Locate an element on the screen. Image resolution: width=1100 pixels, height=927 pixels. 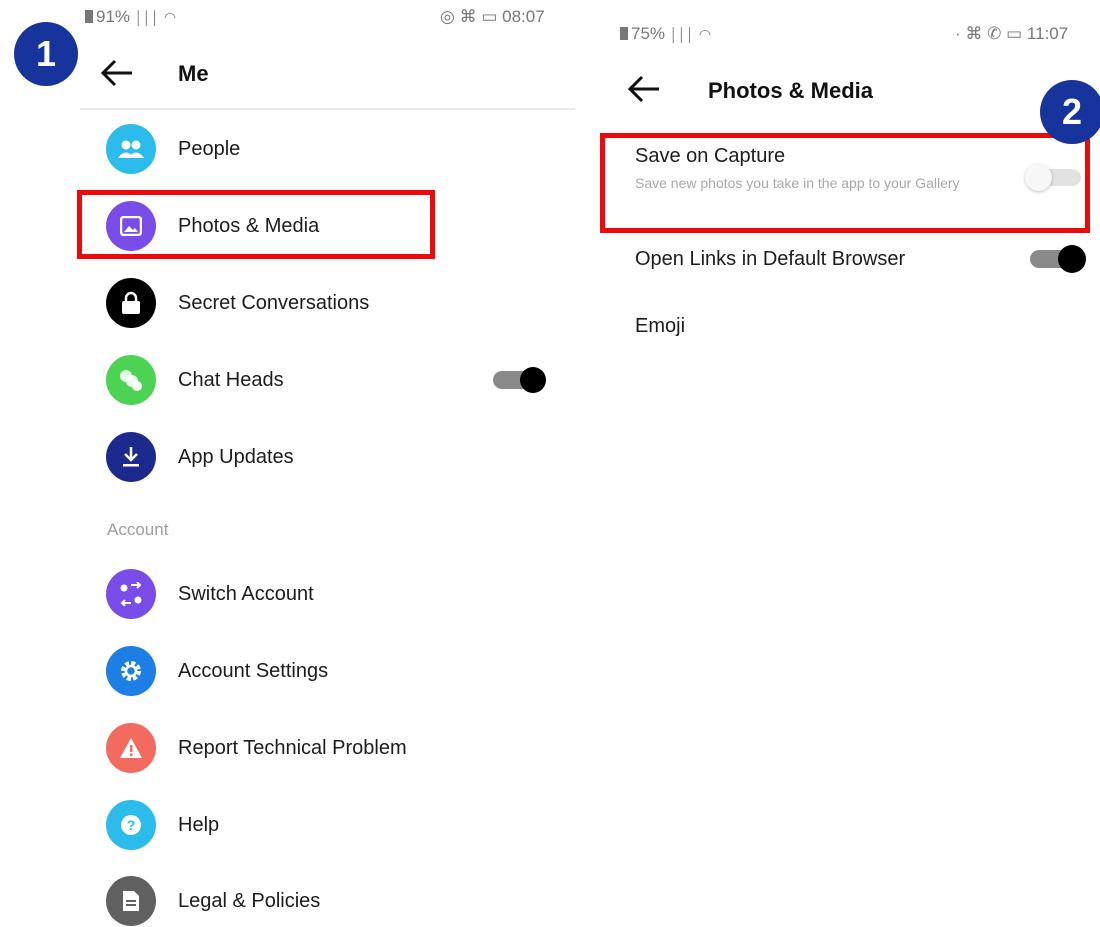
menu-item-people: People is located at coordinates (336, 149).